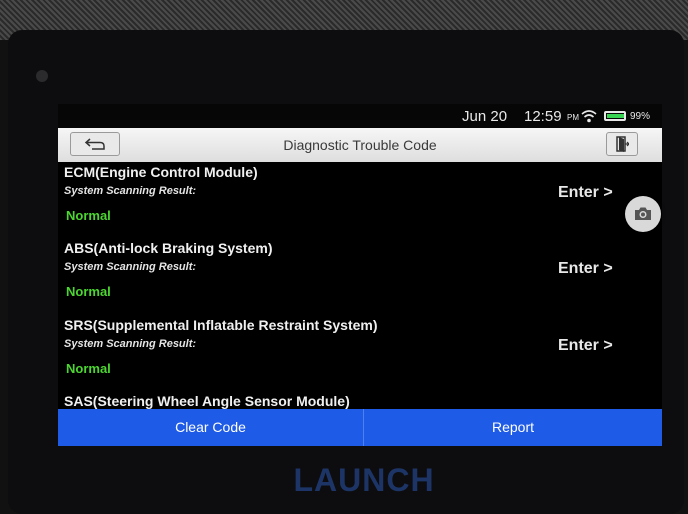 The height and width of the screenshot is (514, 688). I want to click on clear-code-button: Clear Code, so click(211, 427).